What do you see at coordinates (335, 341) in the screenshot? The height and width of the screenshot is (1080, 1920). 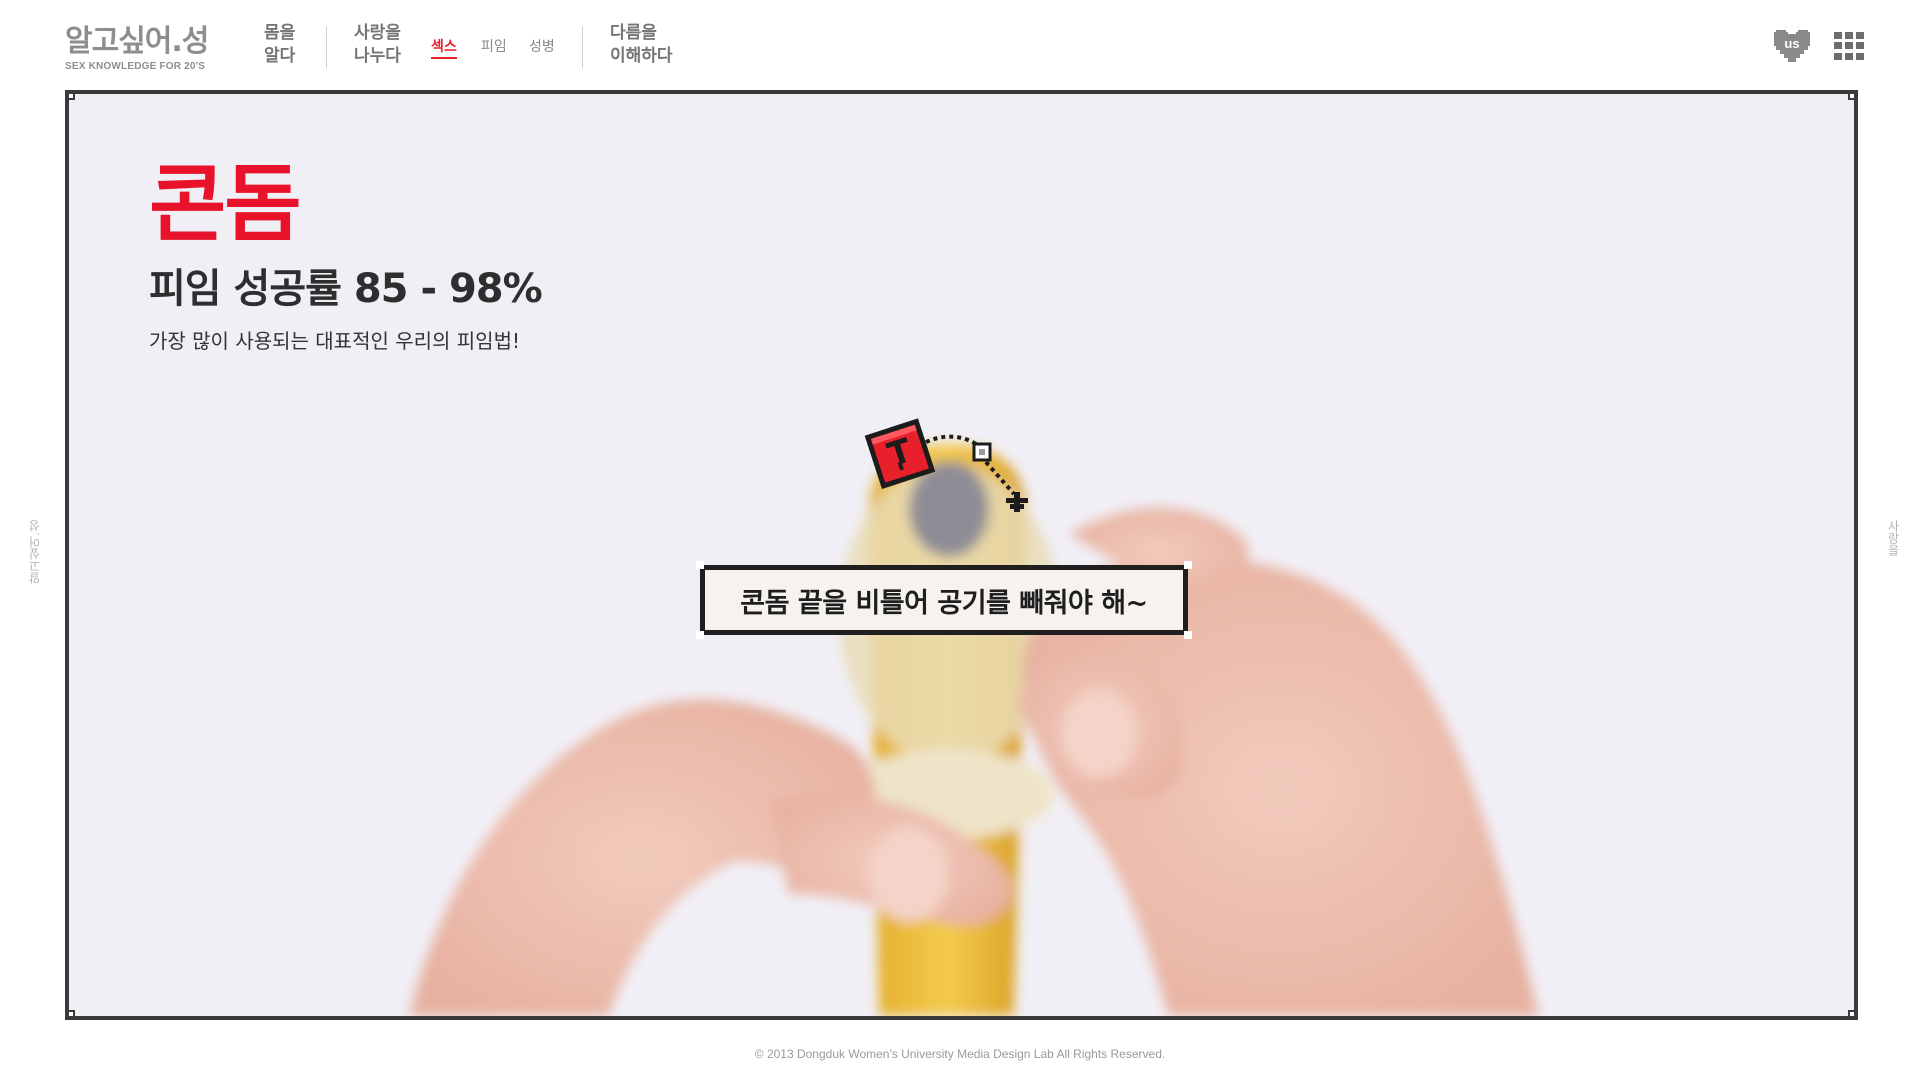 I see `description: 가장 많이 사용되는 대표적인 우리의 피임법!` at bounding box center [335, 341].